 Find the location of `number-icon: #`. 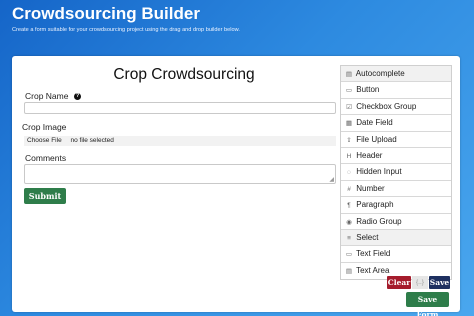

number-icon: # is located at coordinates (349, 189).